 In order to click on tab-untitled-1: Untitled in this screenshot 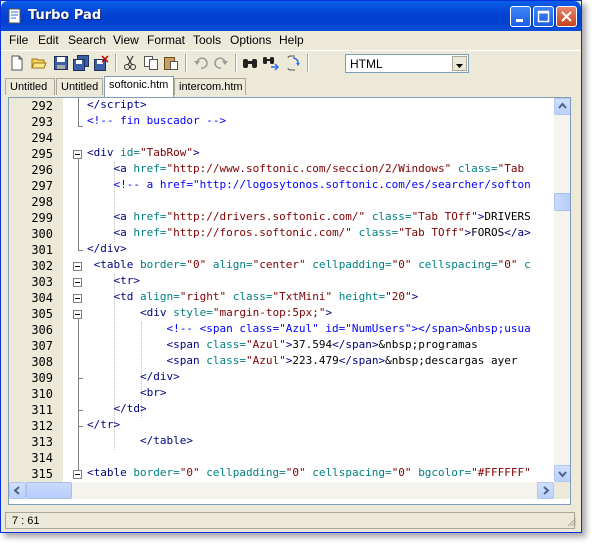, I will do `click(30, 86)`.